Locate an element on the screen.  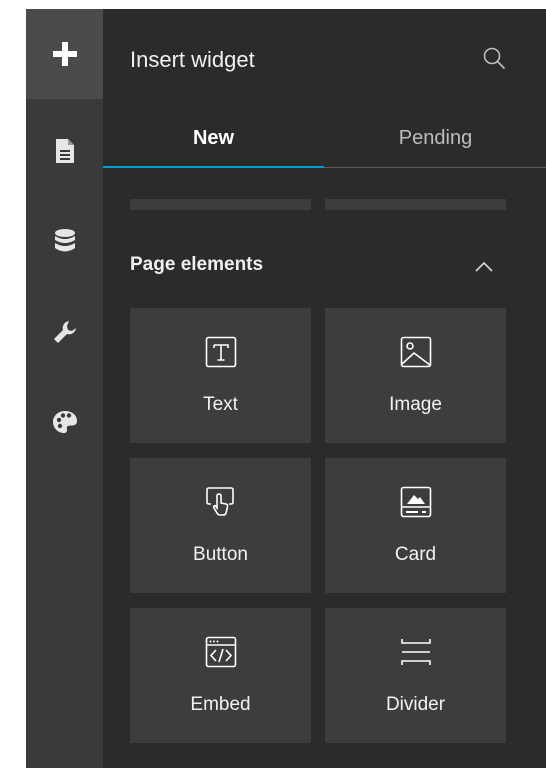
rail-tools-button is located at coordinates (64, 332).